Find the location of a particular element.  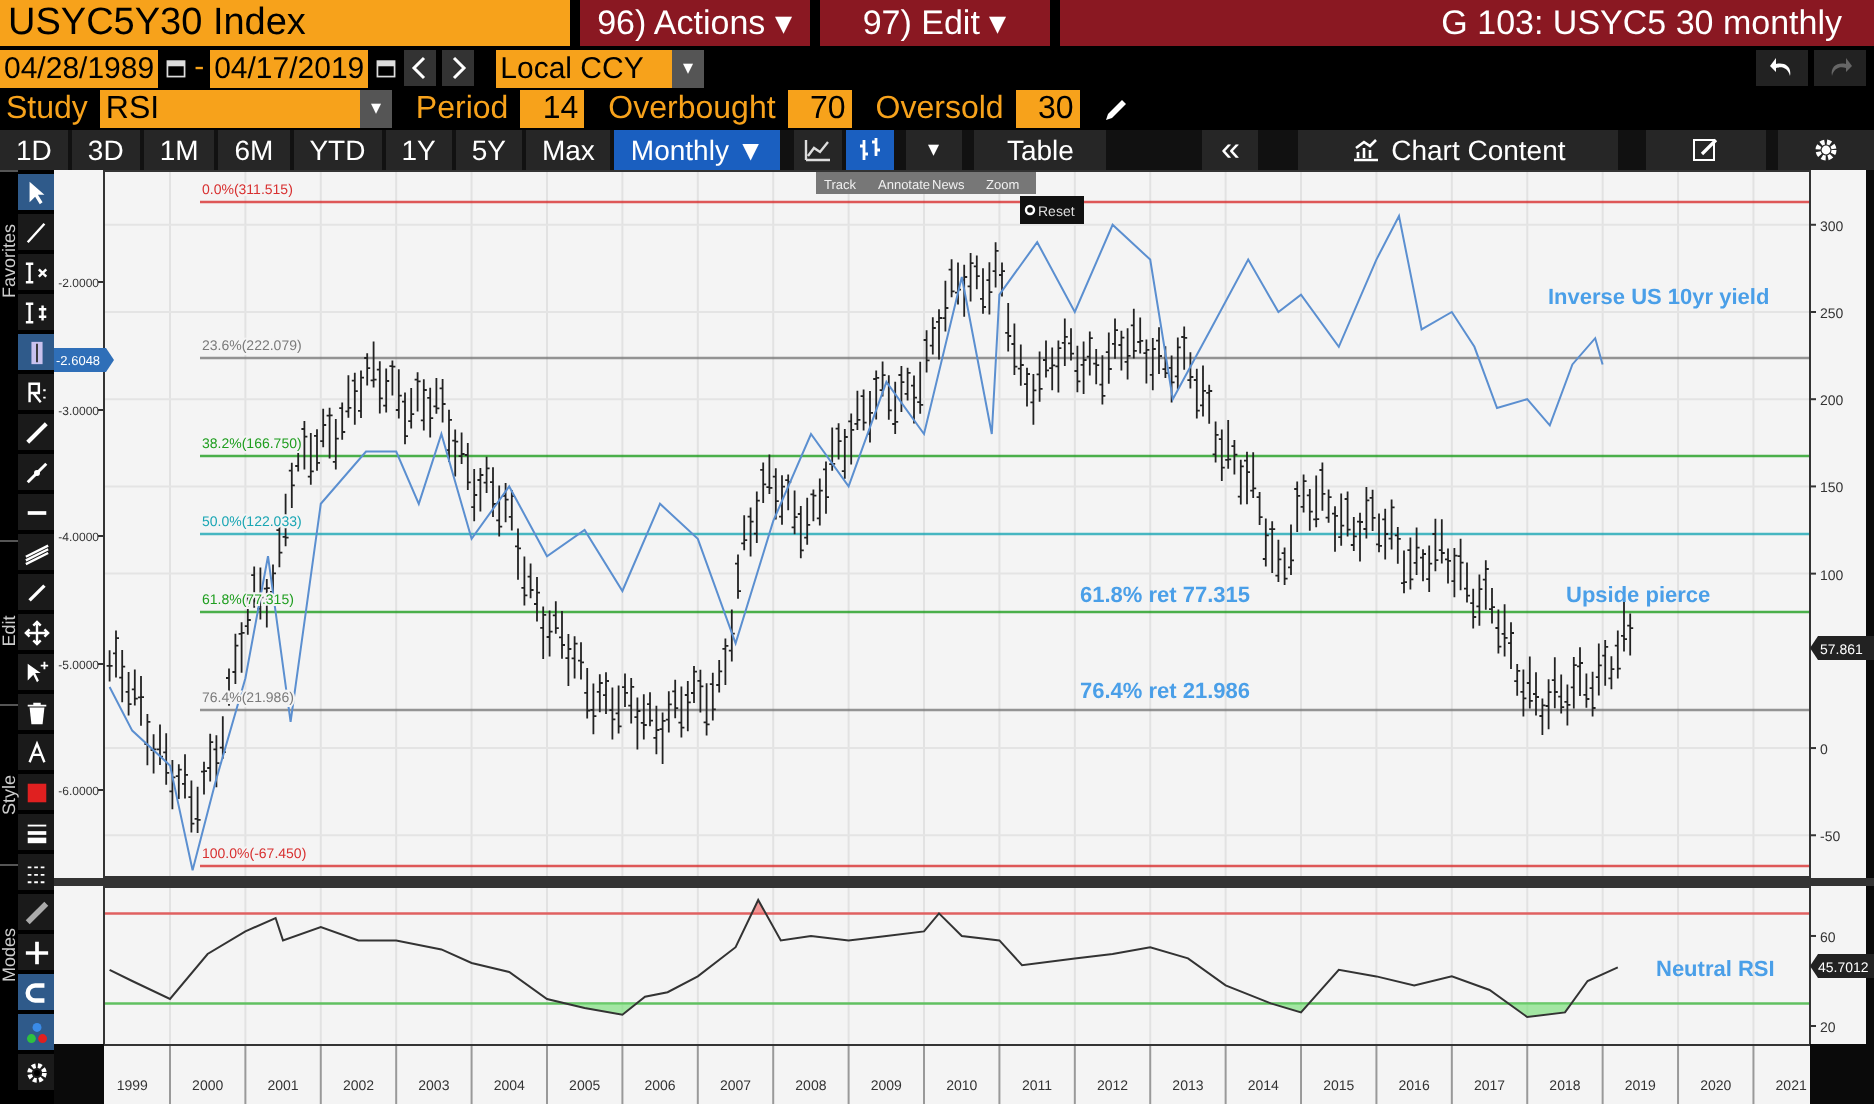

line-chart-icon is located at coordinates (818, 150).